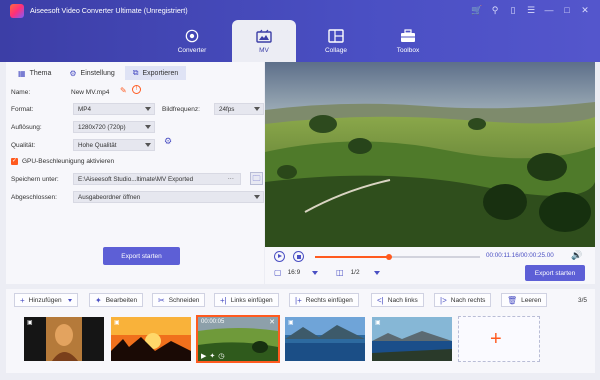 Image resolution: width=600 pixels, height=380 pixels. What do you see at coordinates (555, 273) in the screenshot?
I see `export-start-button-secondary: Export starten` at bounding box center [555, 273].